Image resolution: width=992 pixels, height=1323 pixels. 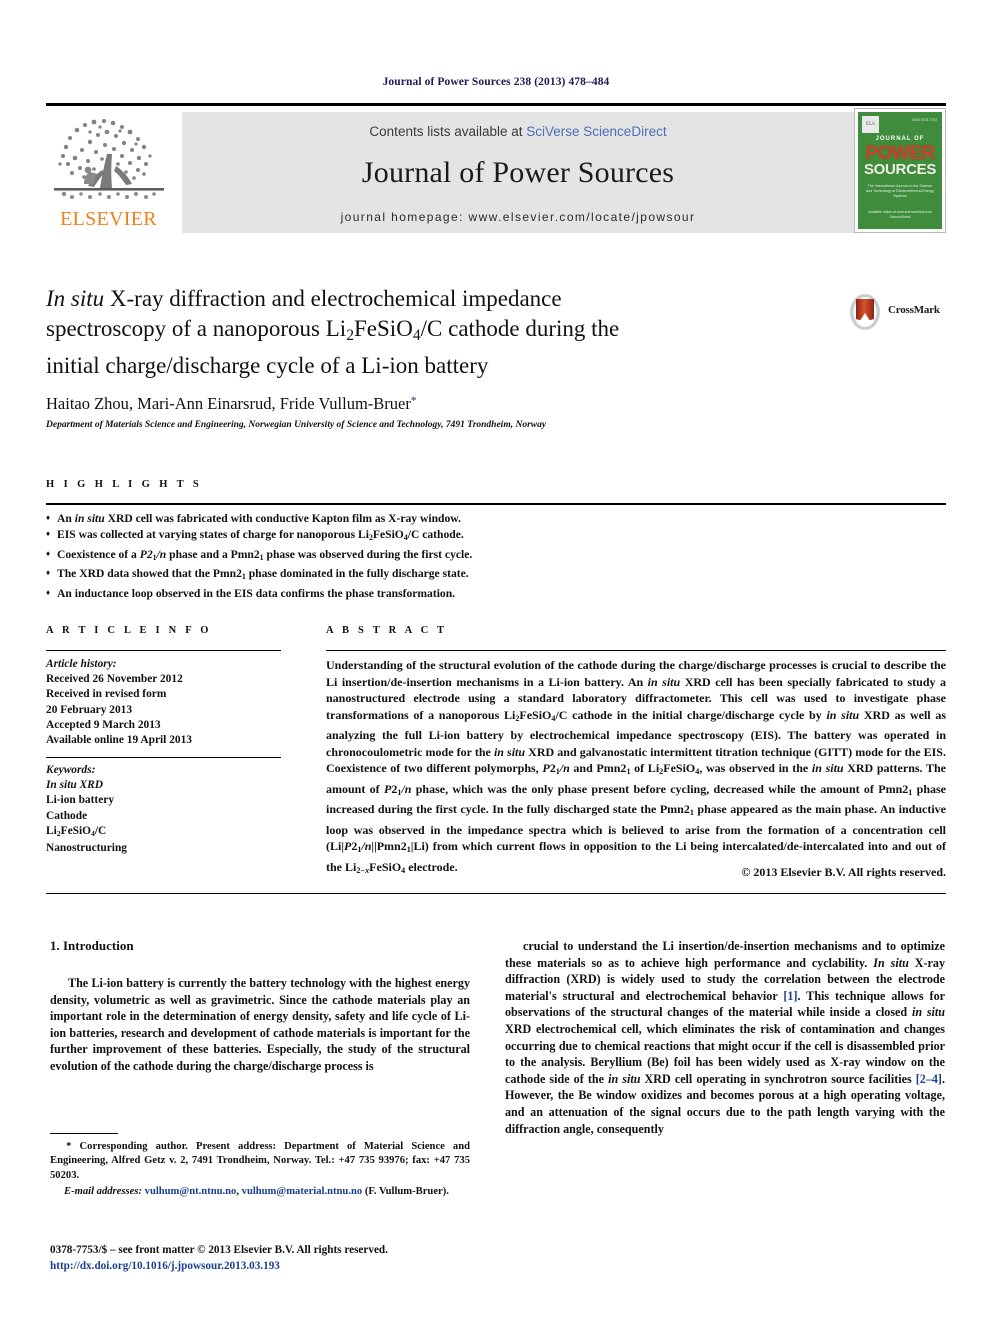 What do you see at coordinates (520, 328) in the screenshot?
I see `title-line2-c: /C cathode during the` at bounding box center [520, 328].